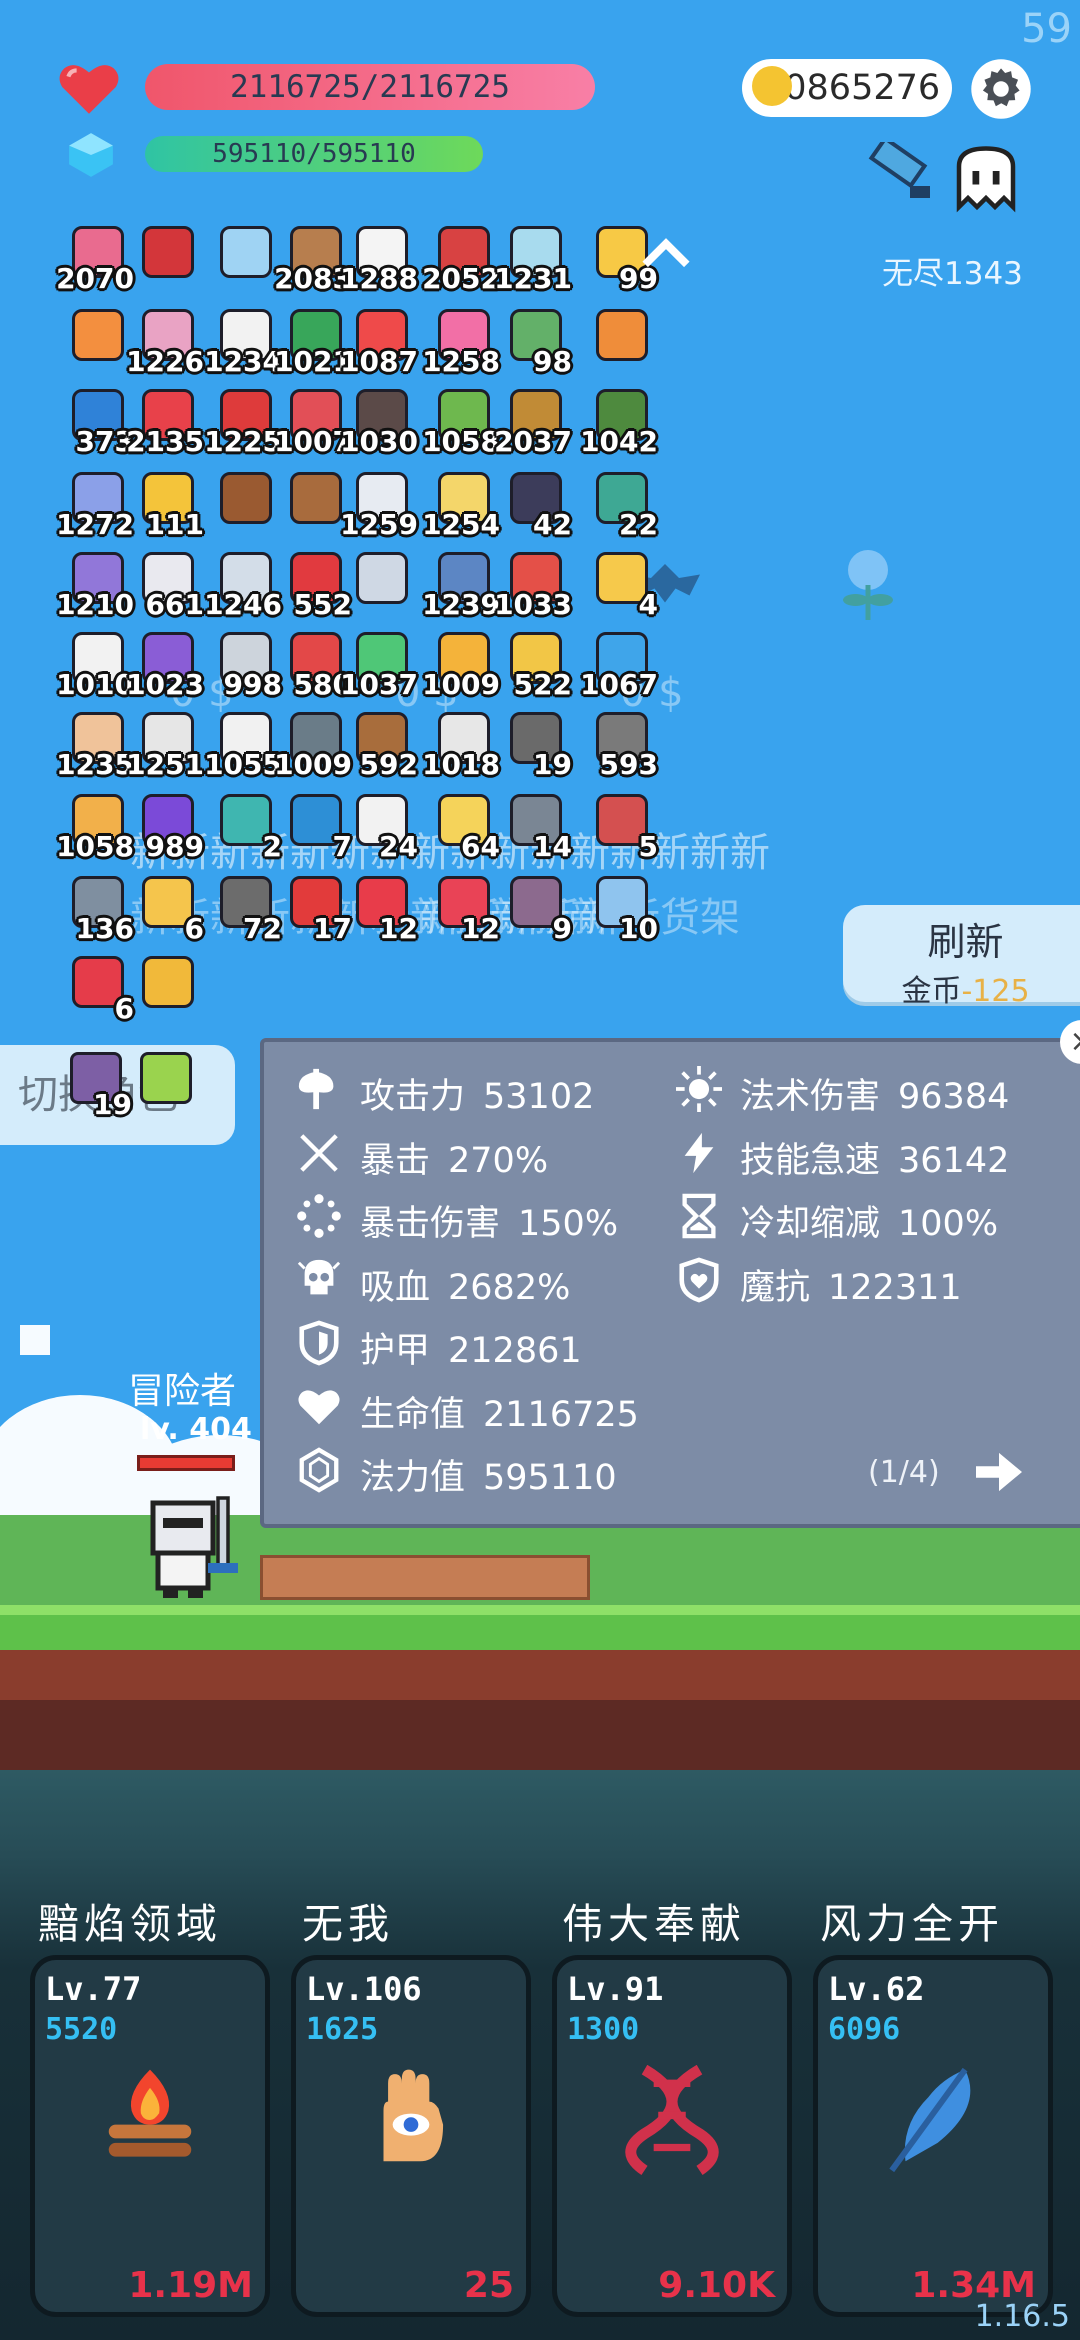 Image resolution: width=1080 pixels, height=2340 pixels. I want to click on skill-card: Lv.77 5520 1.19M, so click(150, 2136).